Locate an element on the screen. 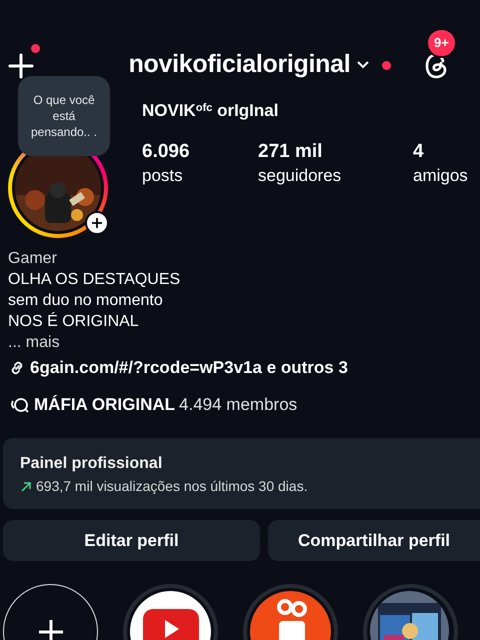  display-name: NOVIK$^{ofc}$ orIgInal is located at coordinates (211, 111).